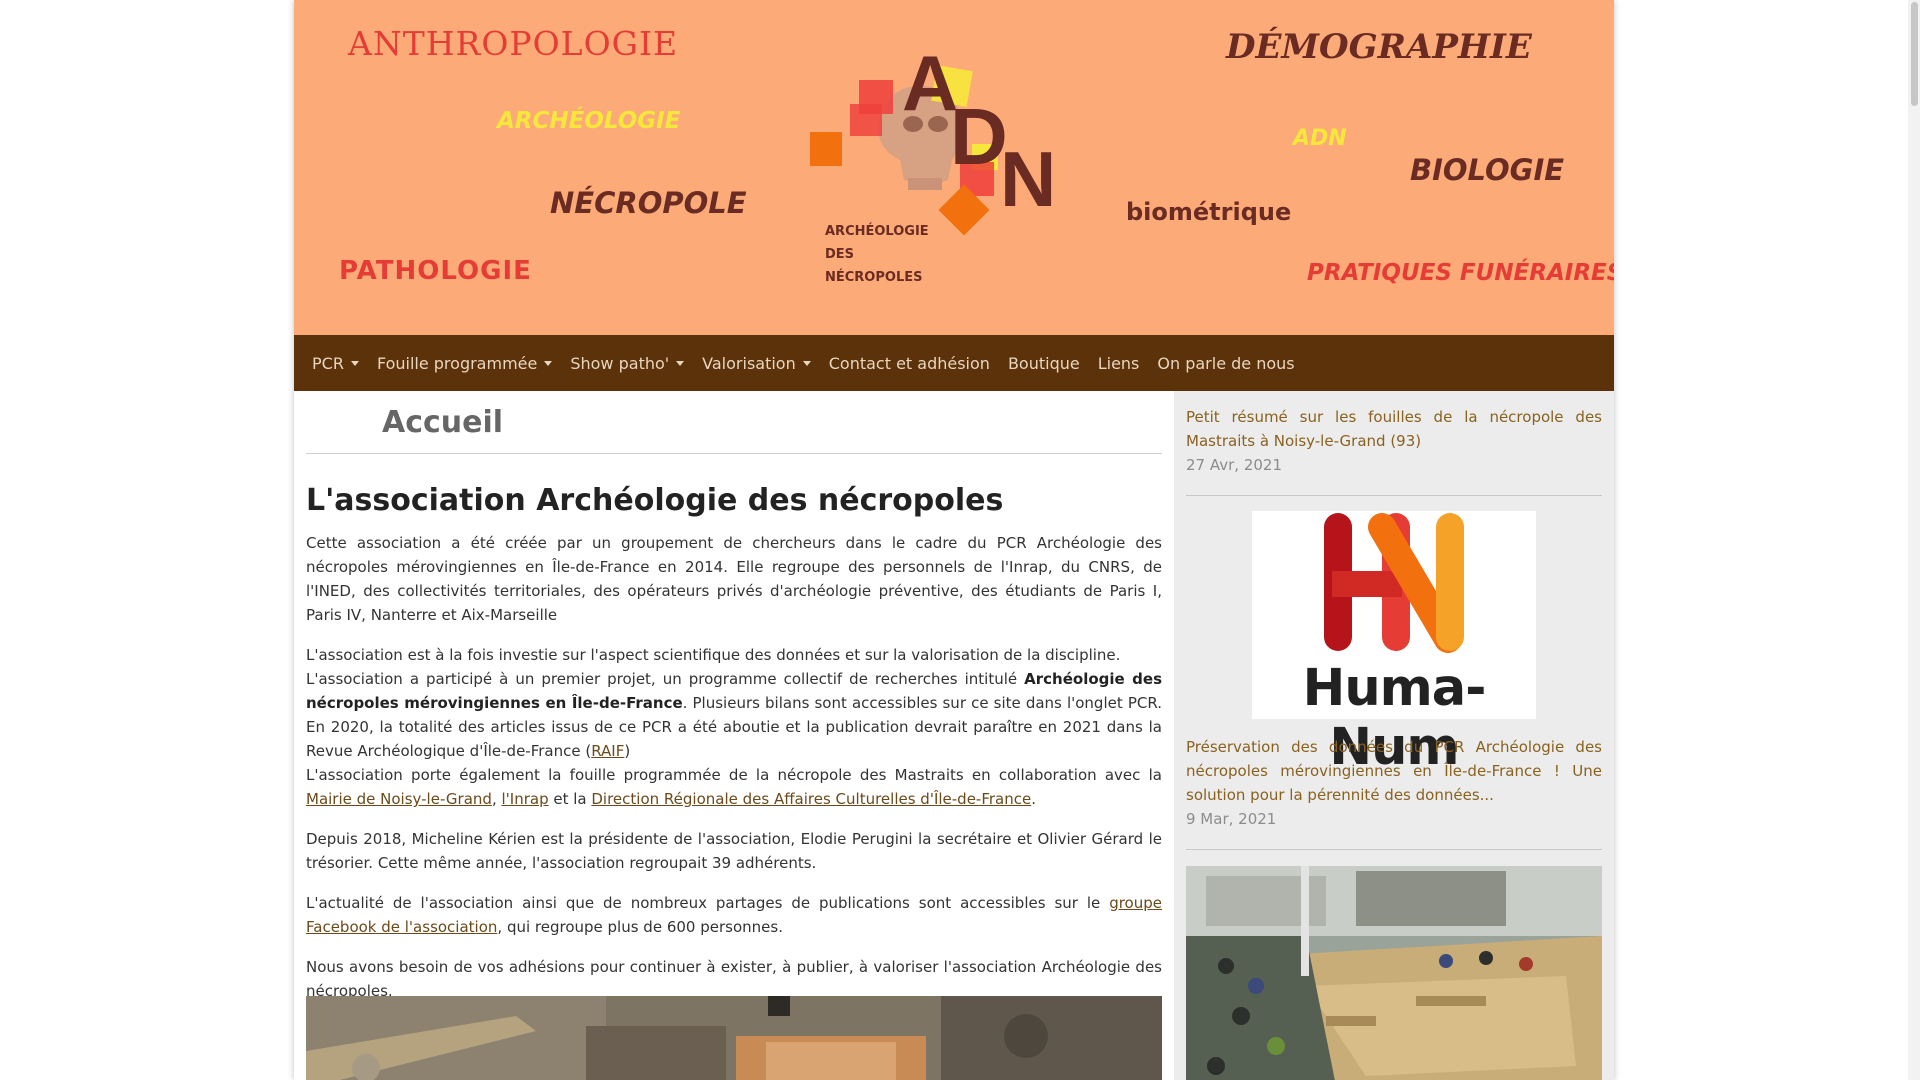 Image resolution: width=1920 pixels, height=1080 pixels. I want to click on post-date: 27 Avr, 2021, so click(1234, 465).